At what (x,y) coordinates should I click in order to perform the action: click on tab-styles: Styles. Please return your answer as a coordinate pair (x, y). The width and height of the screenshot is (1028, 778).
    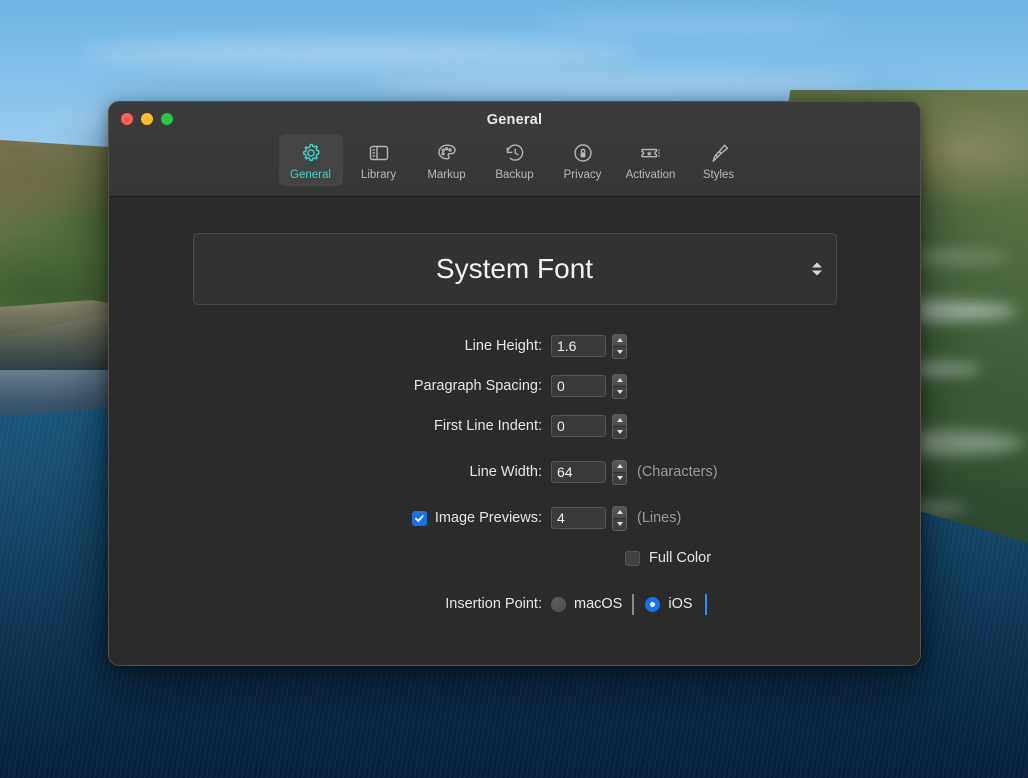
    Looking at the image, I should click on (719, 160).